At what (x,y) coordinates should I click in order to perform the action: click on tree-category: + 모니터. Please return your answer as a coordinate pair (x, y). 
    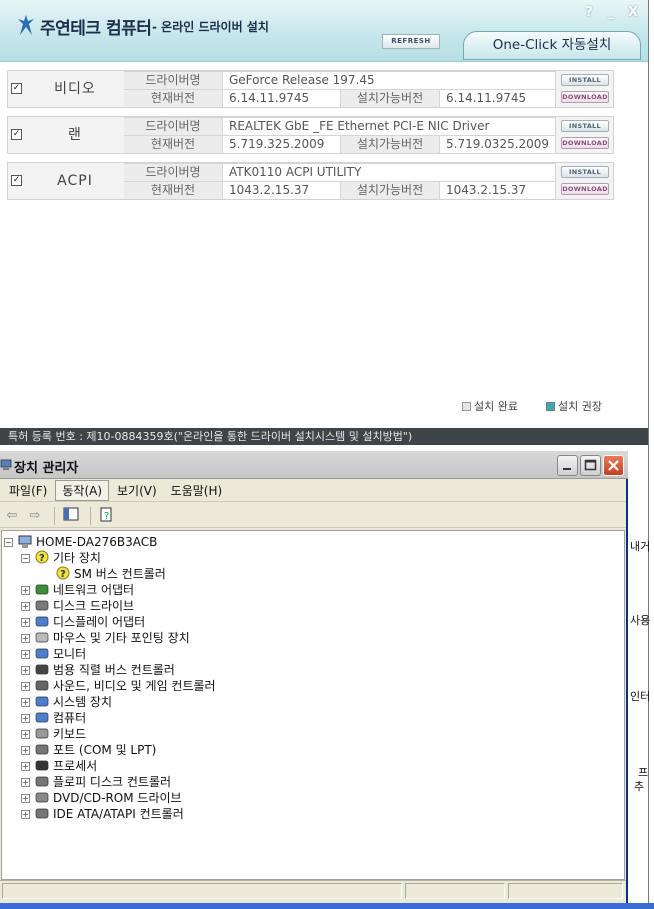
    Looking at the image, I should click on (53, 654).